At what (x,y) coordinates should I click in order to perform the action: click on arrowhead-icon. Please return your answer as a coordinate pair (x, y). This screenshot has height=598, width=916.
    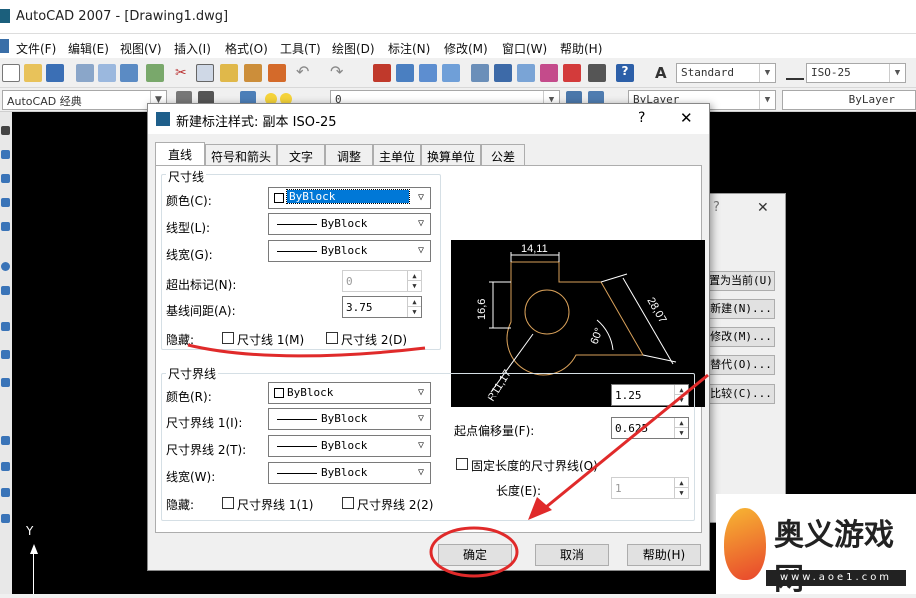
    Looking at the image, I should click on (540, 508).